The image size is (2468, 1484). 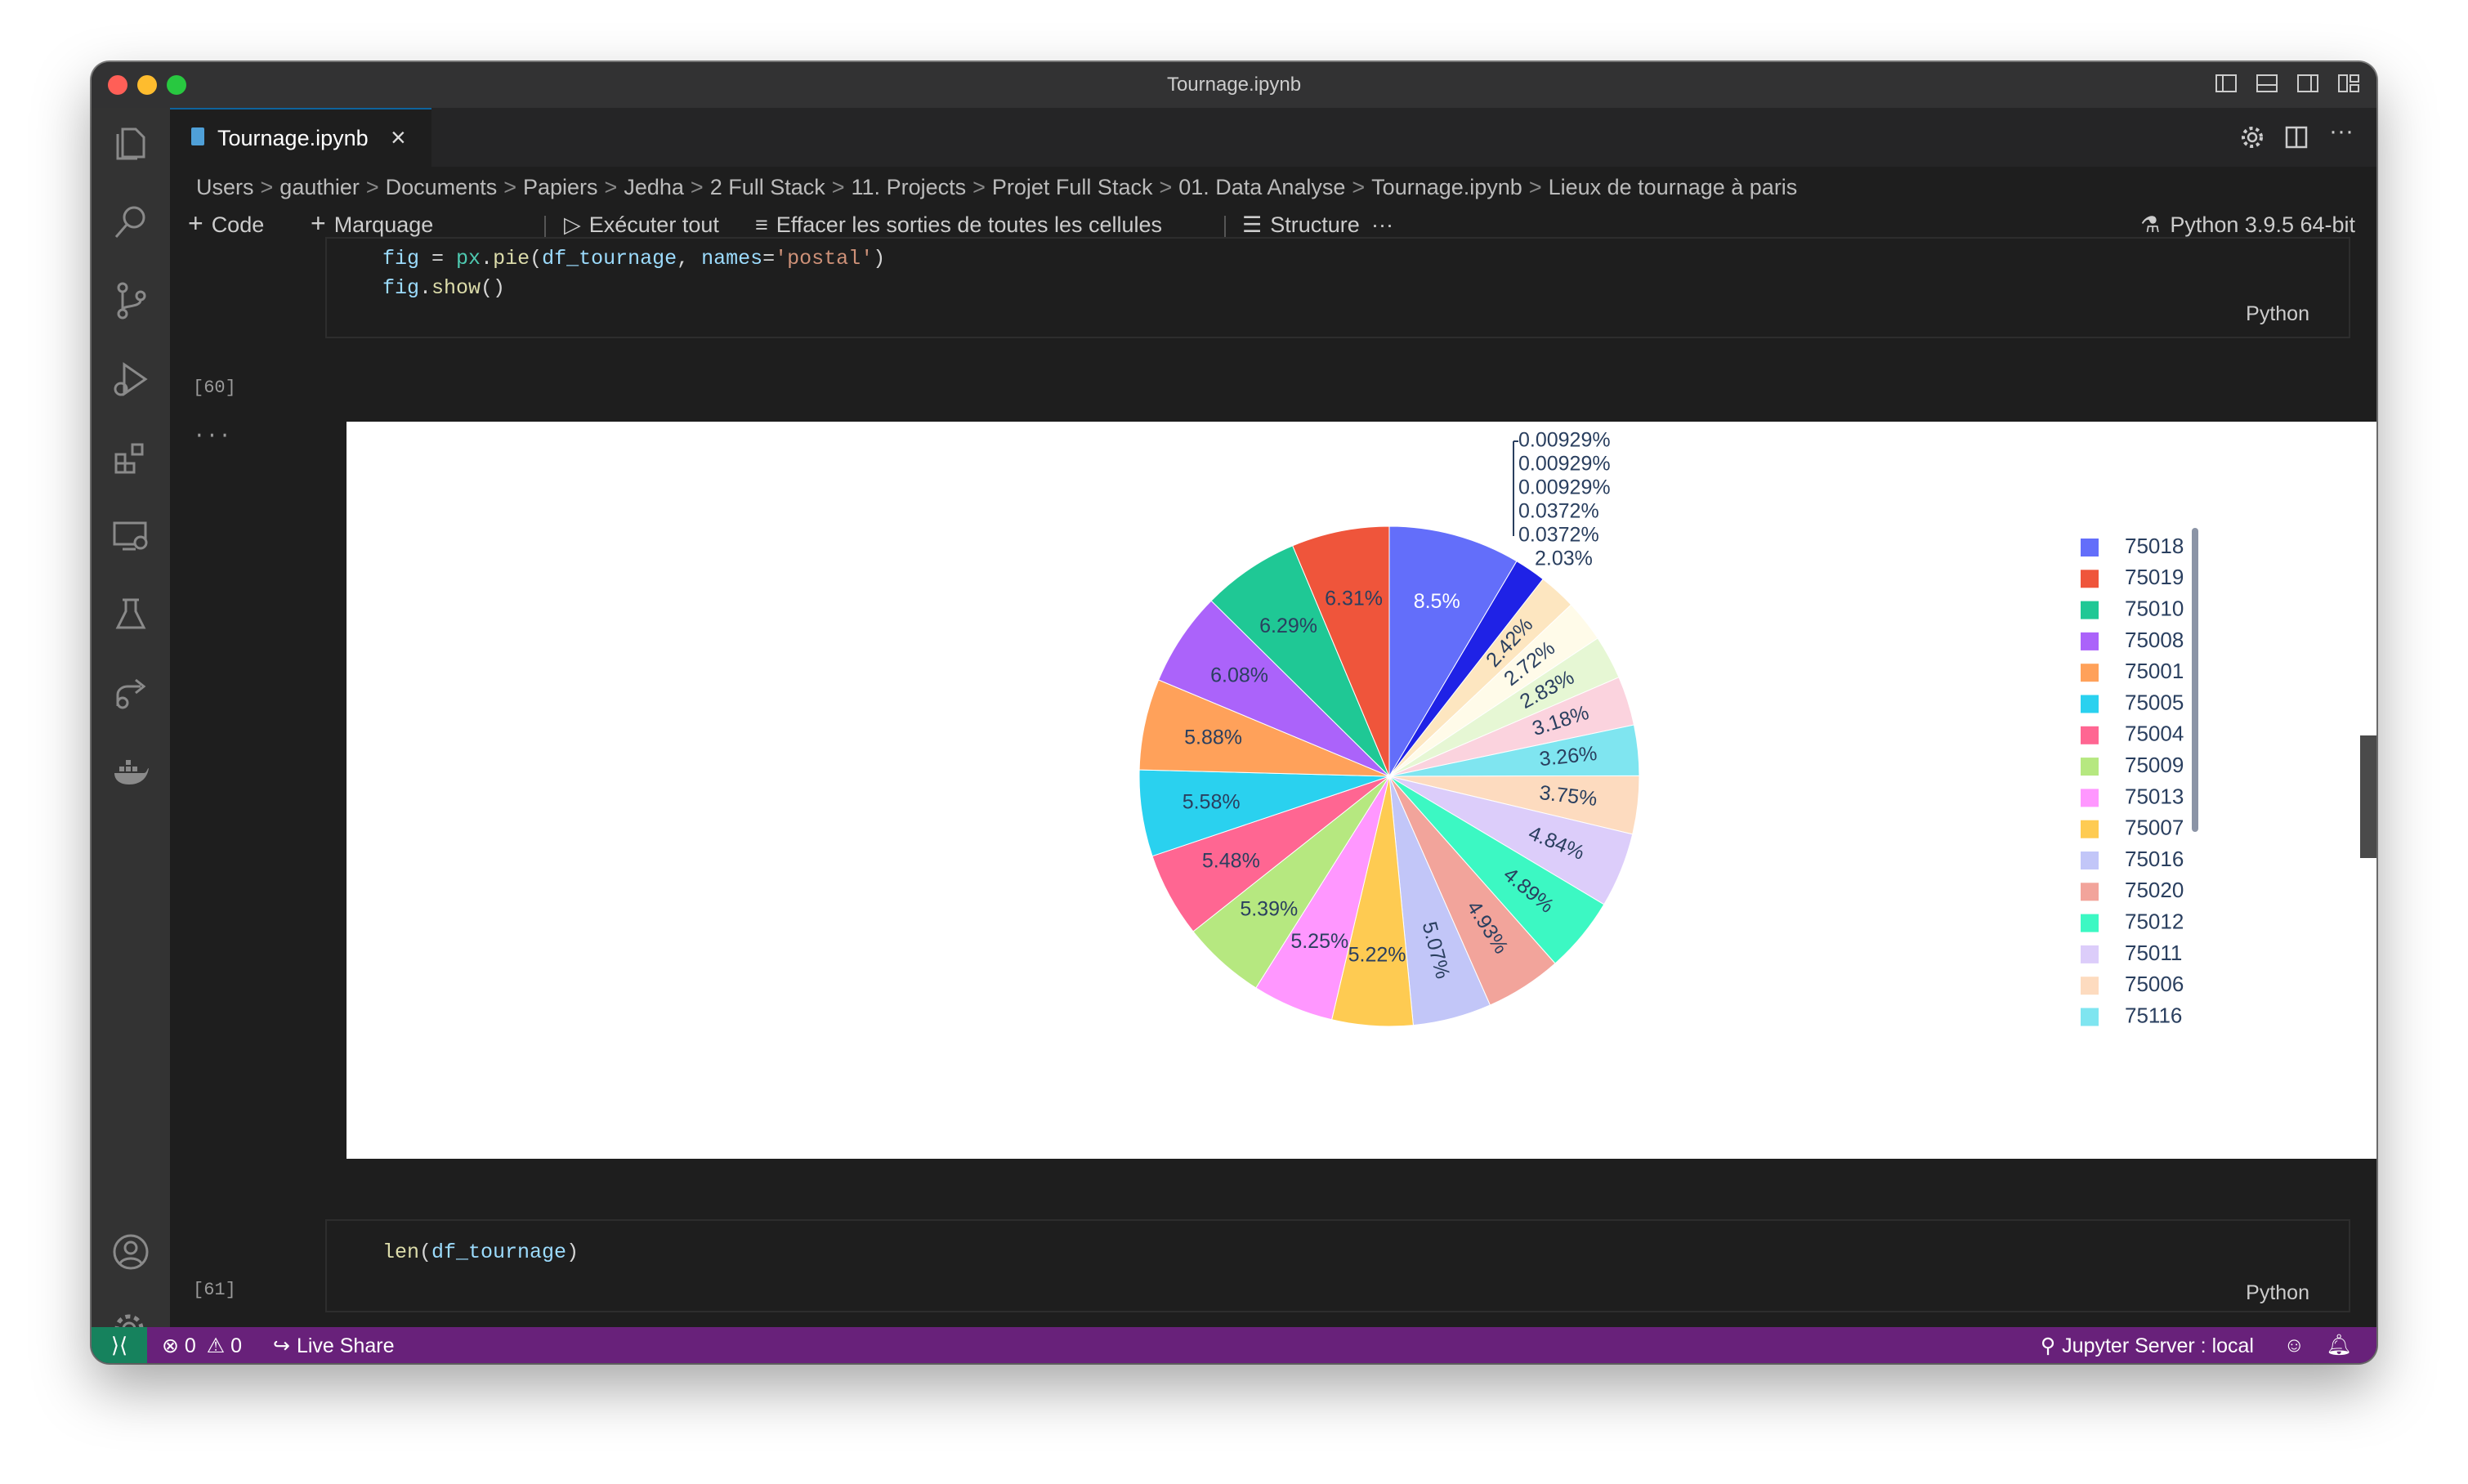 I want to click on legend-item: 75005, so click(x=2133, y=702).